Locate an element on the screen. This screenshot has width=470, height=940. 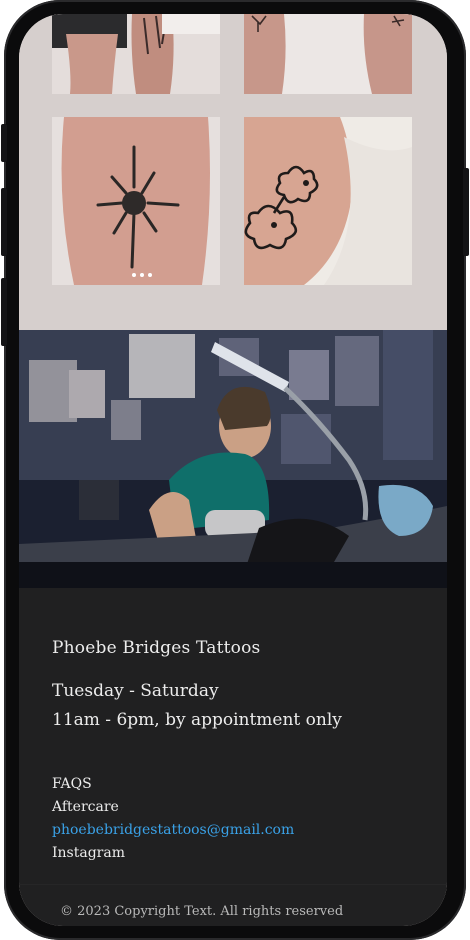
instagram-link: Instagram is located at coordinates (173, 853).